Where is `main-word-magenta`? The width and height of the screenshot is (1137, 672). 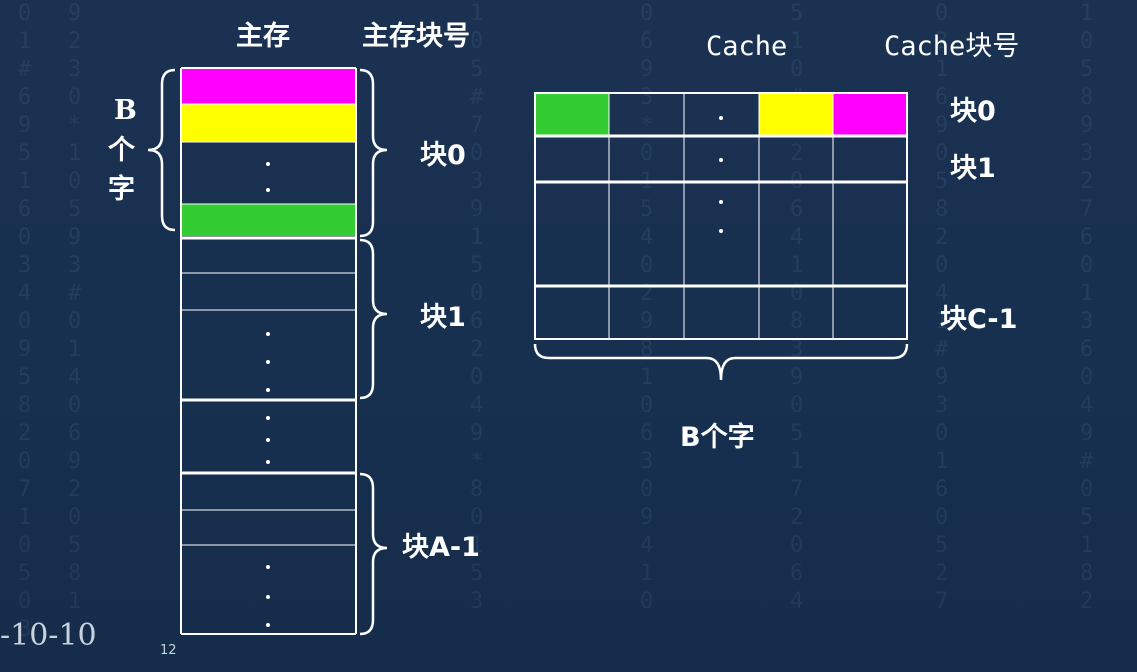 main-word-magenta is located at coordinates (268, 86).